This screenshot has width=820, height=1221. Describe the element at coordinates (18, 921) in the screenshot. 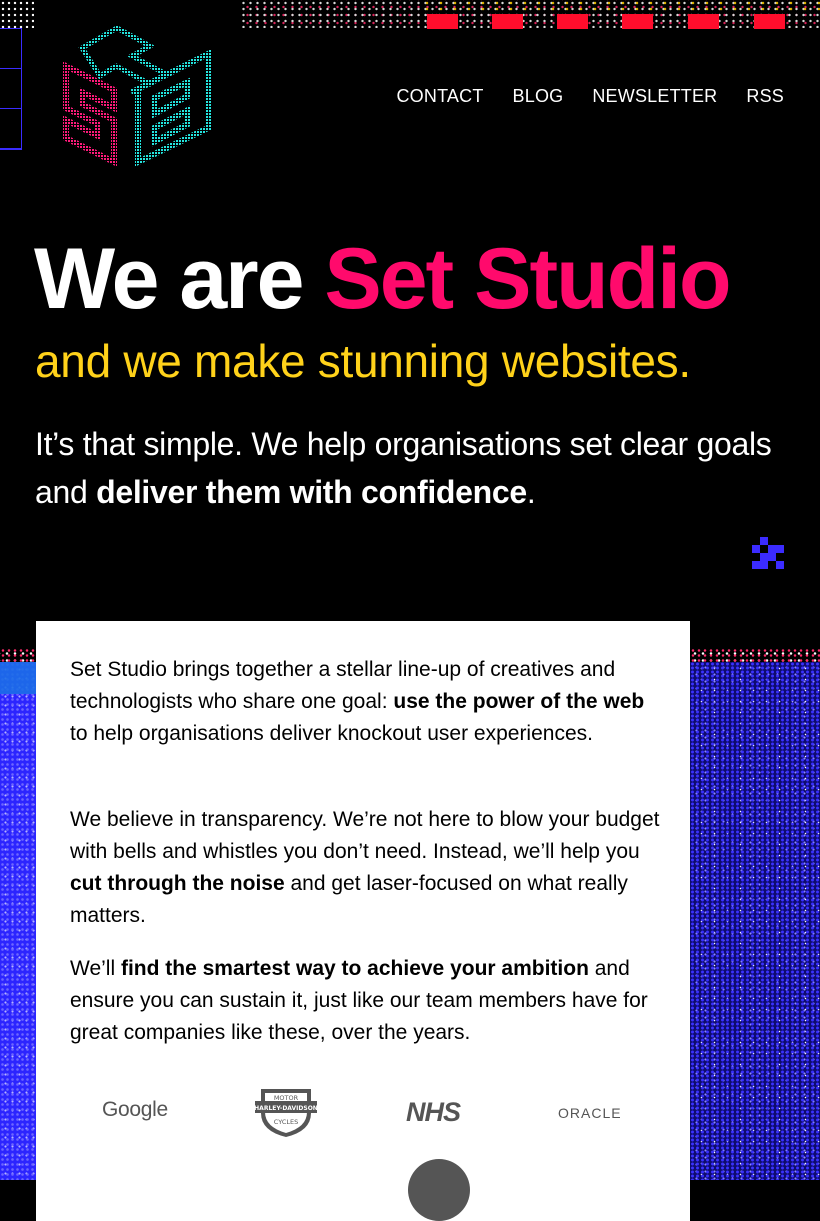

I see `left-blue-texture` at that location.